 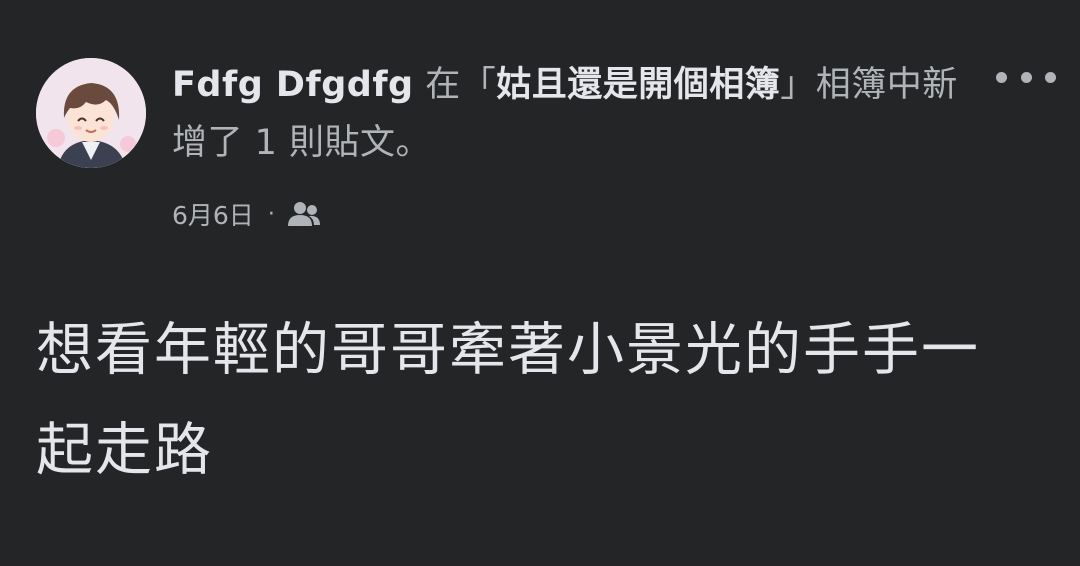 I want to click on album-name-link: 姑且還是開個相簿, so click(x=638, y=85).